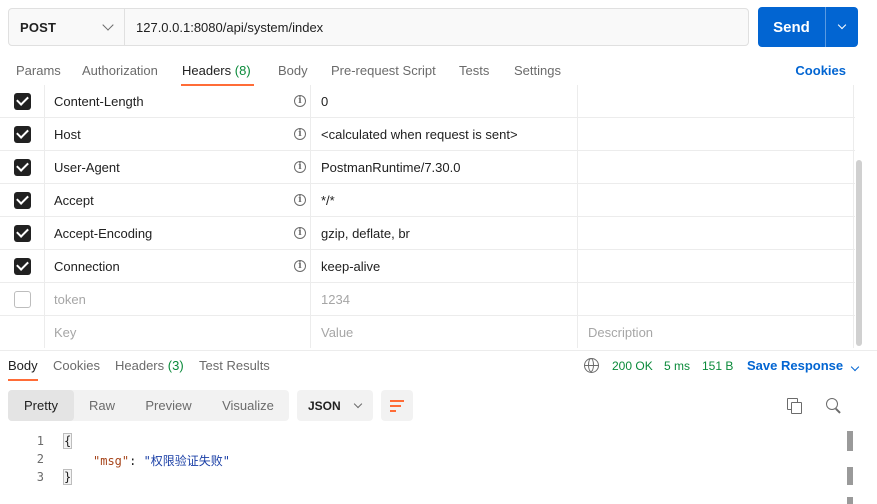 This screenshot has height=504, width=877. Describe the element at coordinates (40, 477) in the screenshot. I see `line-number: 3` at that location.